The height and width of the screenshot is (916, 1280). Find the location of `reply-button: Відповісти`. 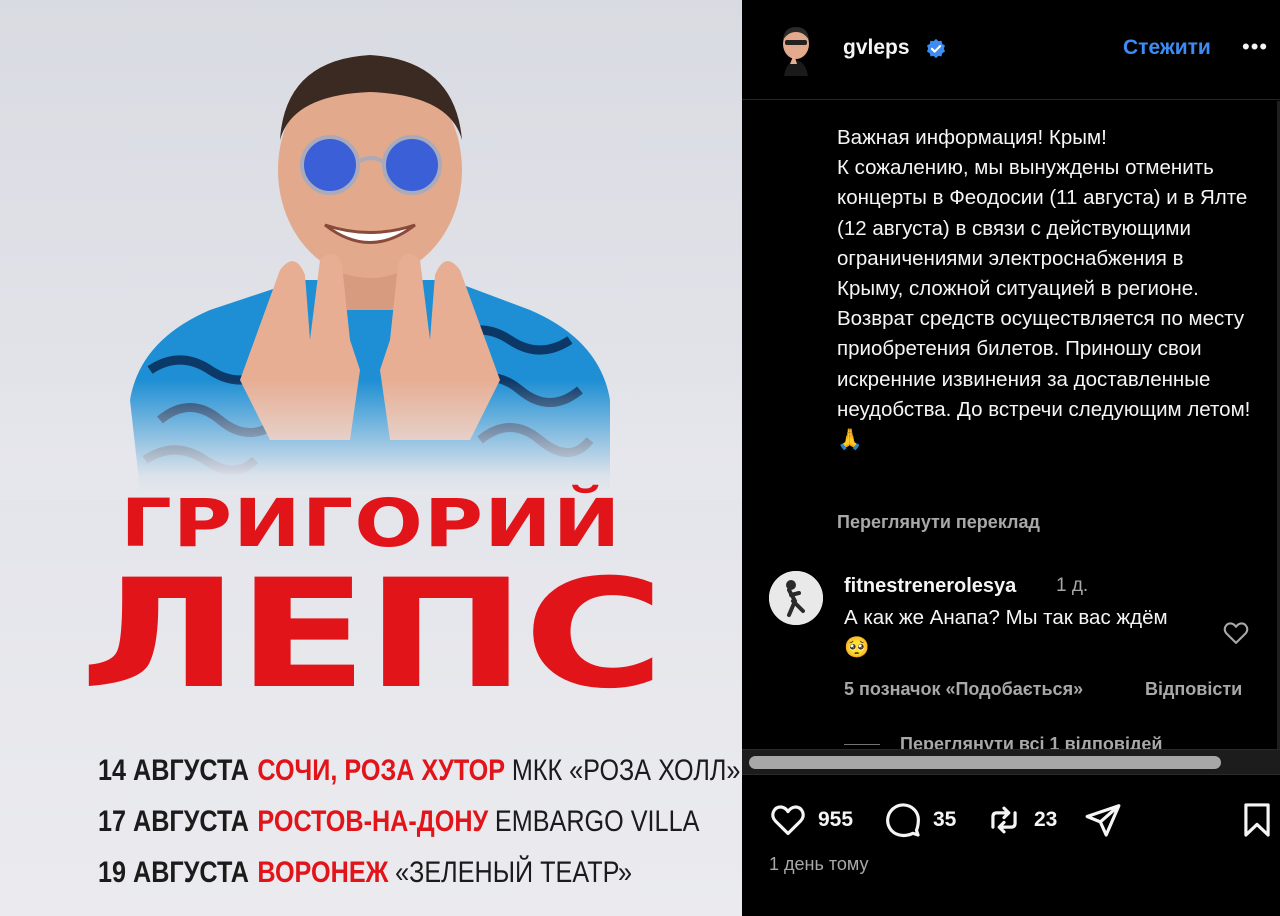

reply-button: Відповісти is located at coordinates (1193, 689).